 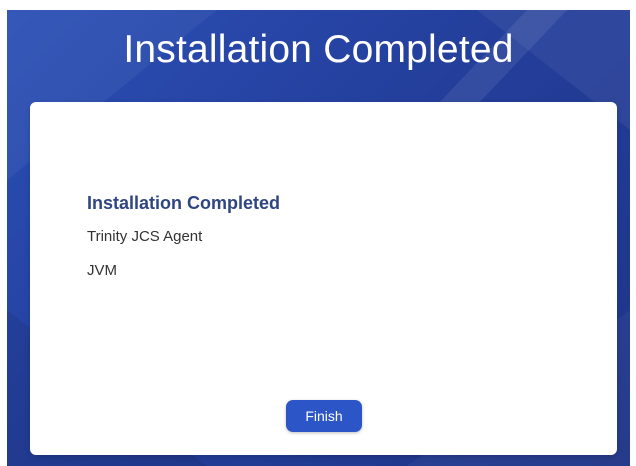 What do you see at coordinates (324, 416) in the screenshot?
I see `finish-button: Finish` at bounding box center [324, 416].